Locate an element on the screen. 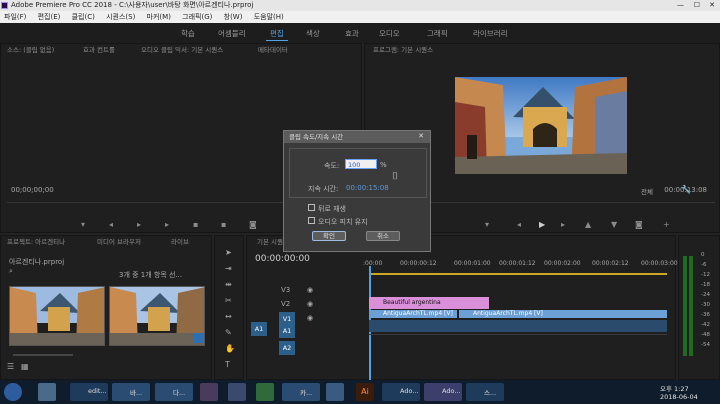 The image size is (720, 404). workspace-tab-learn: 학습 is located at coordinates (188, 33).